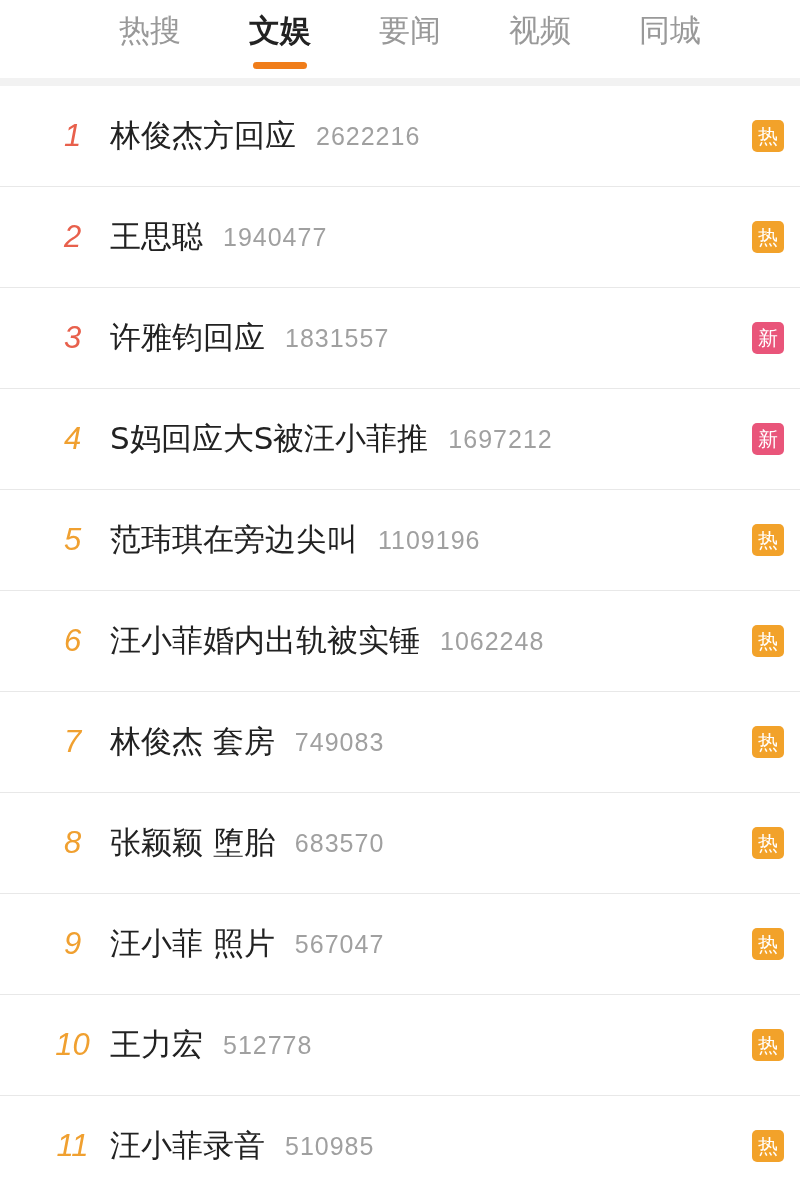  Describe the element at coordinates (72, 641) in the screenshot. I see `rank-number: 6` at that location.